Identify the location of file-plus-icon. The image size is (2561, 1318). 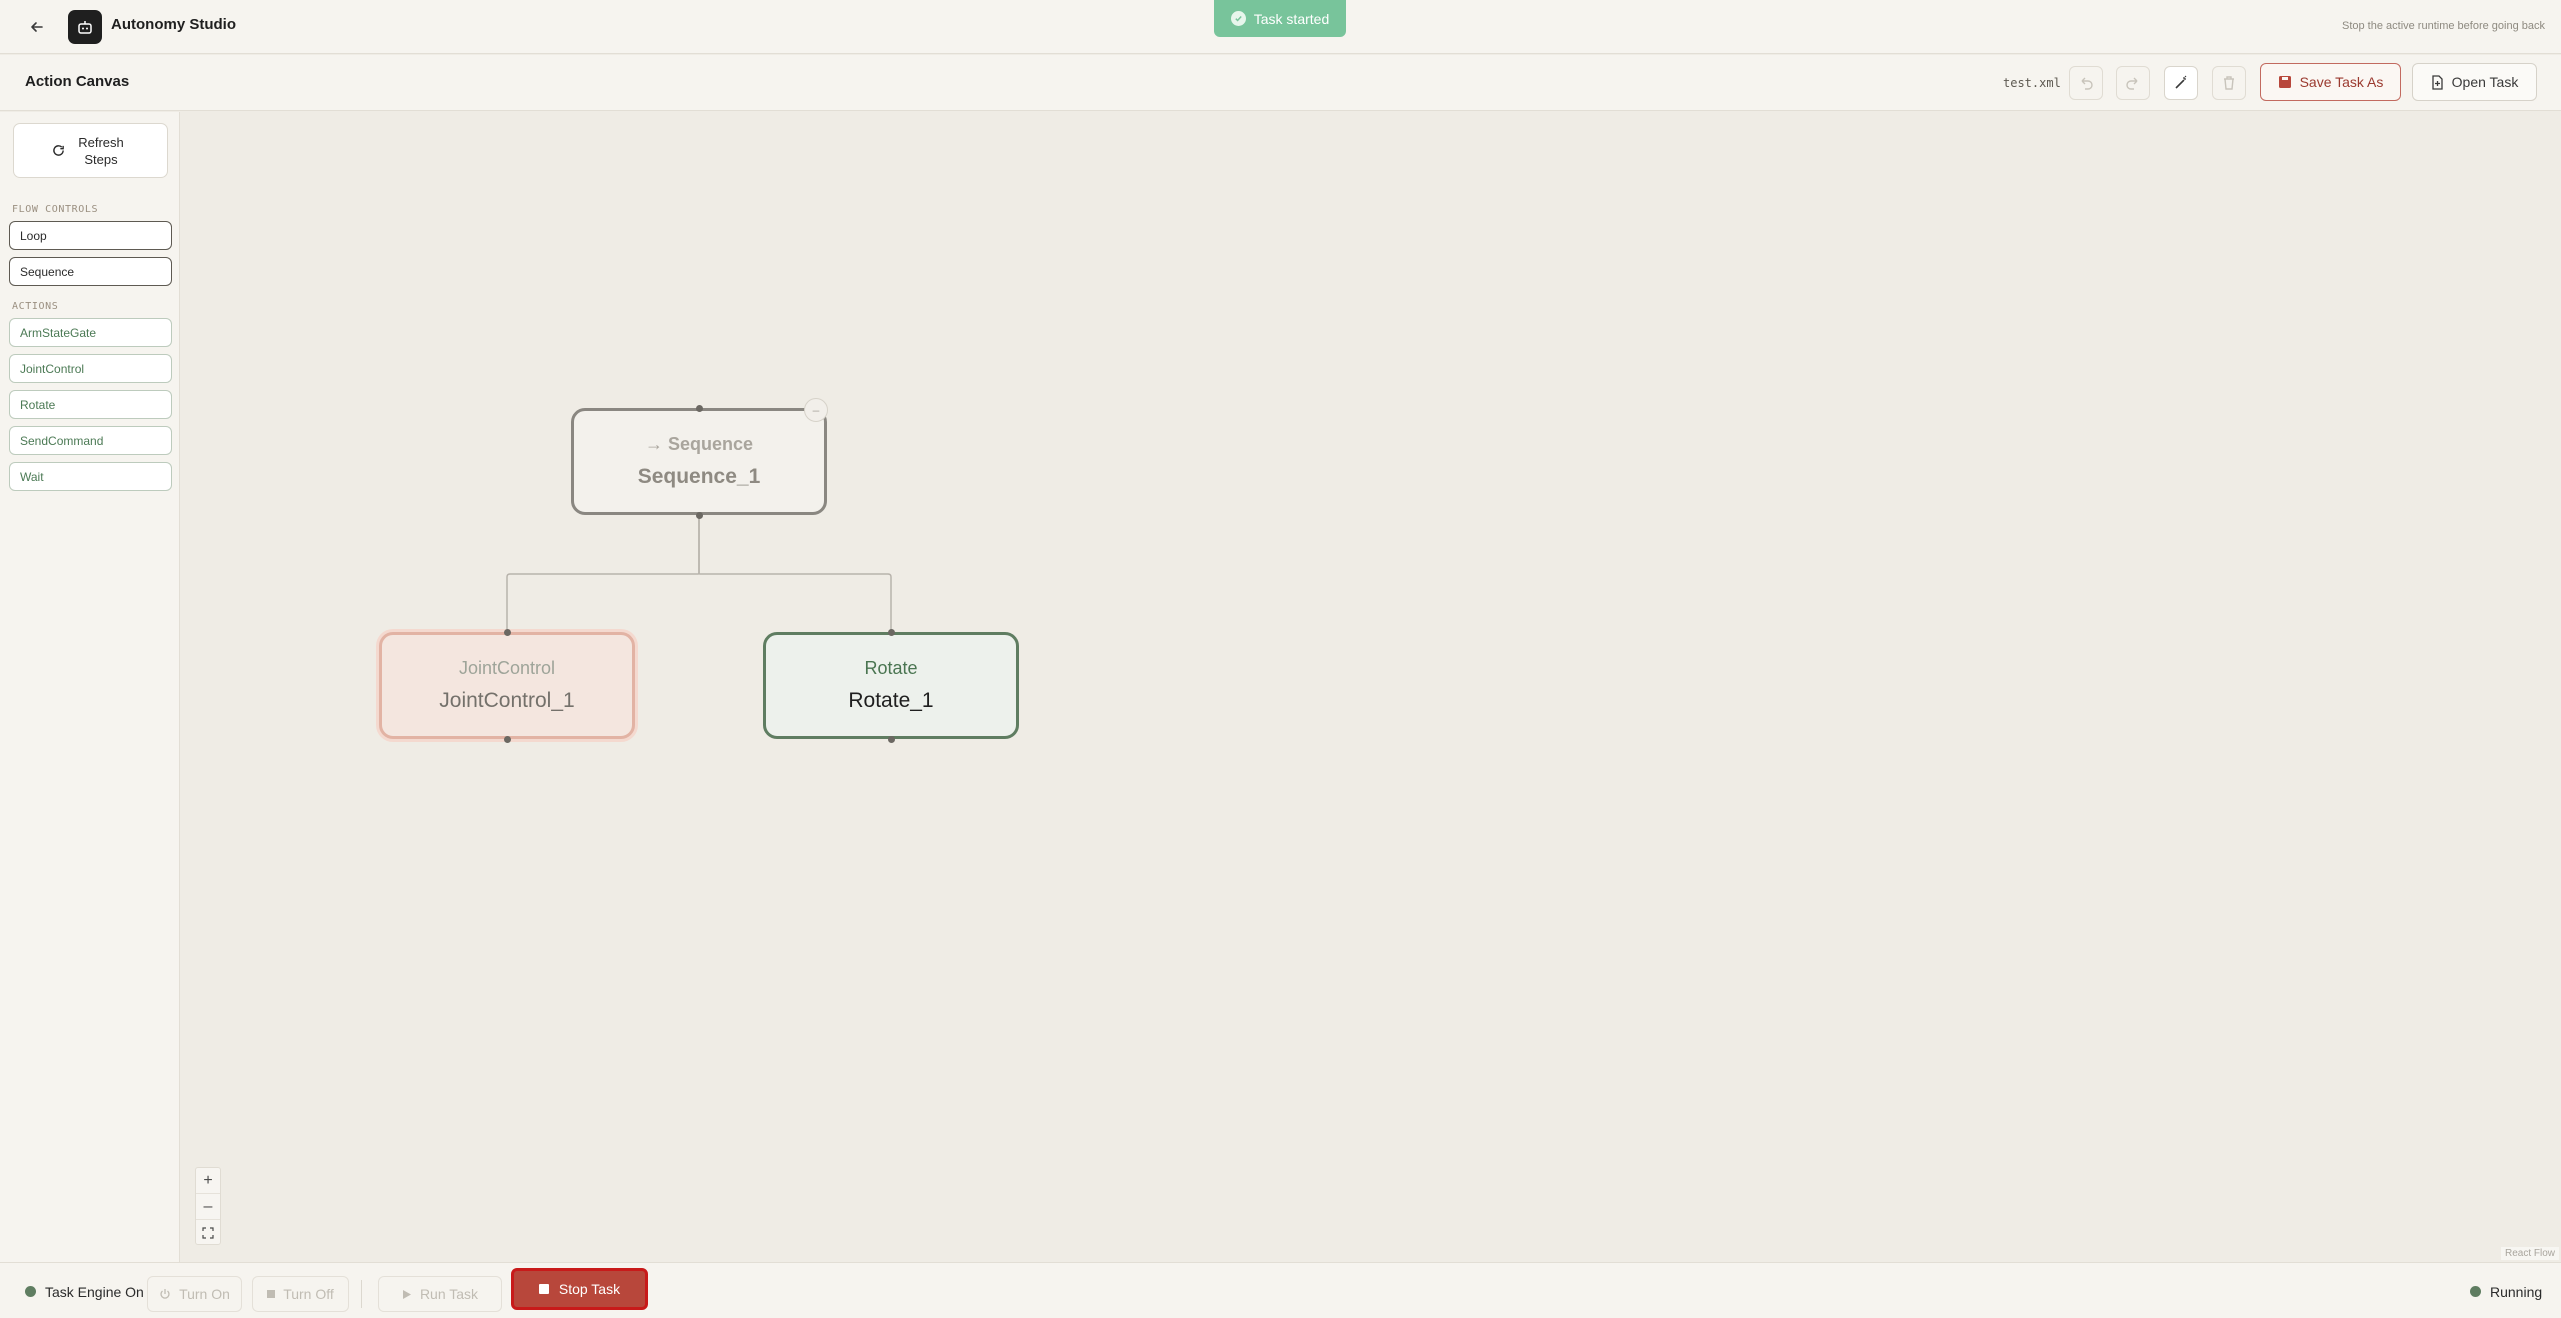
(2437, 82).